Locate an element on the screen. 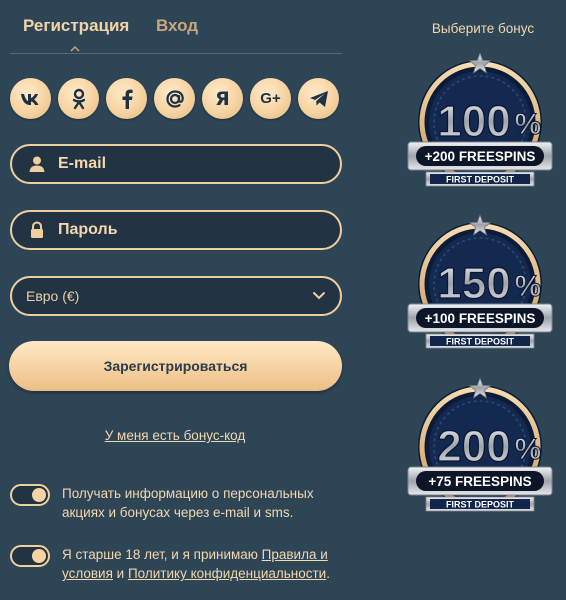  age-consent-toggle is located at coordinates (30, 556).